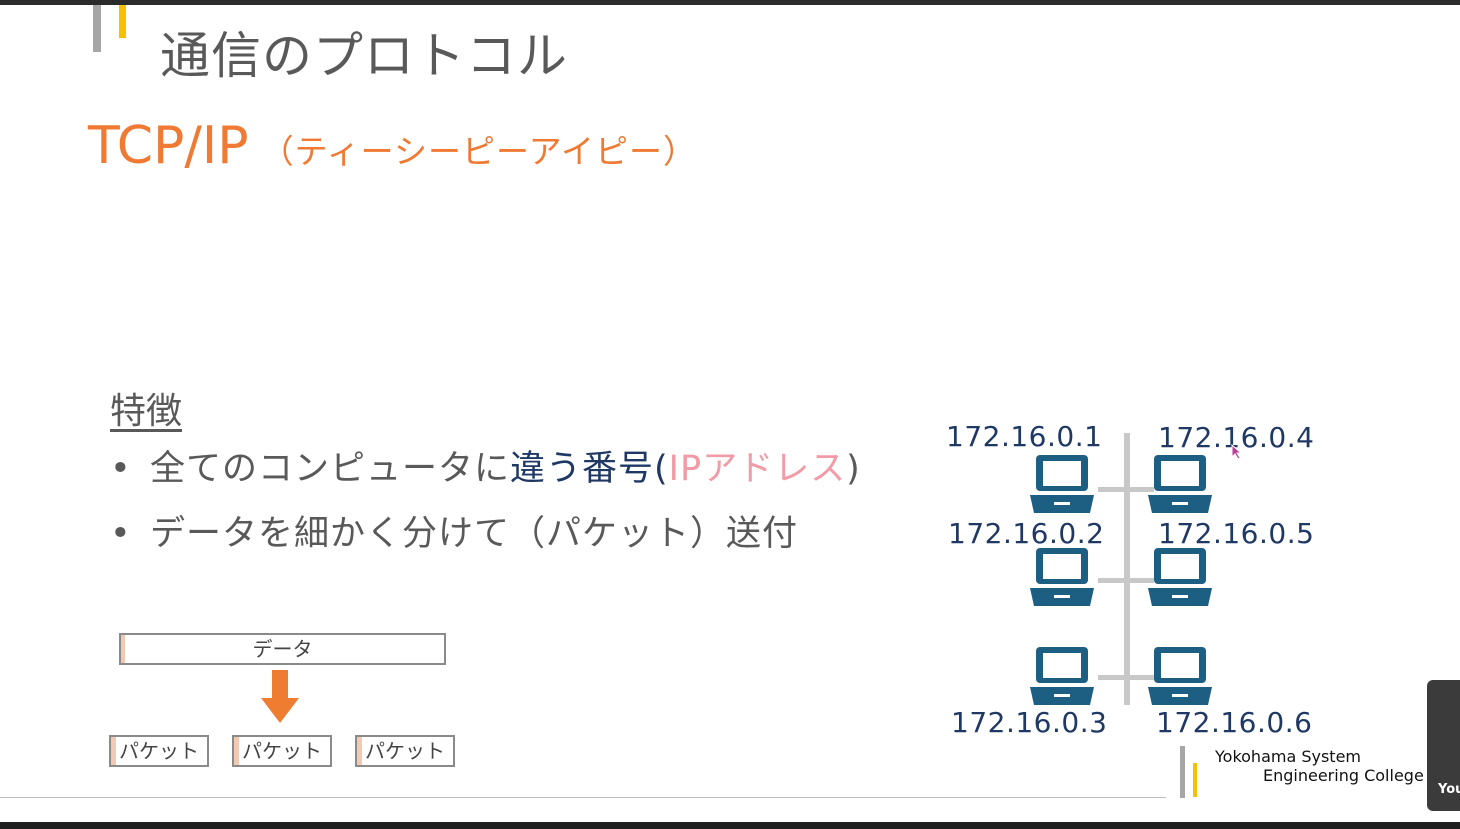 This screenshot has width=1460, height=829. I want to click on network-backbone, so click(1127, 569).